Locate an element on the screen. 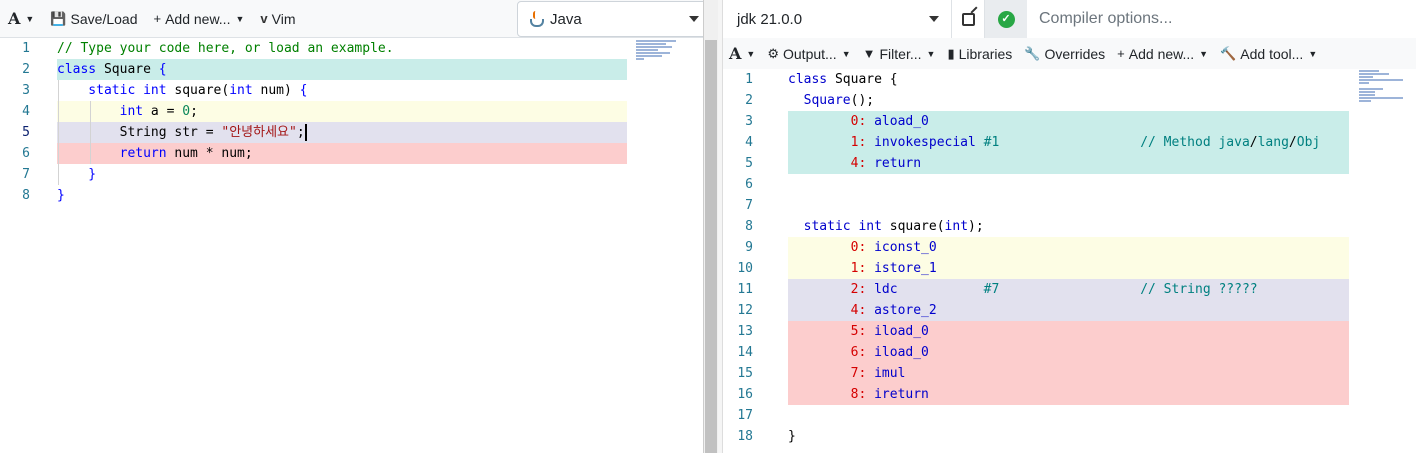 This screenshot has height=453, width=1416. output-button: ⚙ Output... ▼ is located at coordinates (808, 53).